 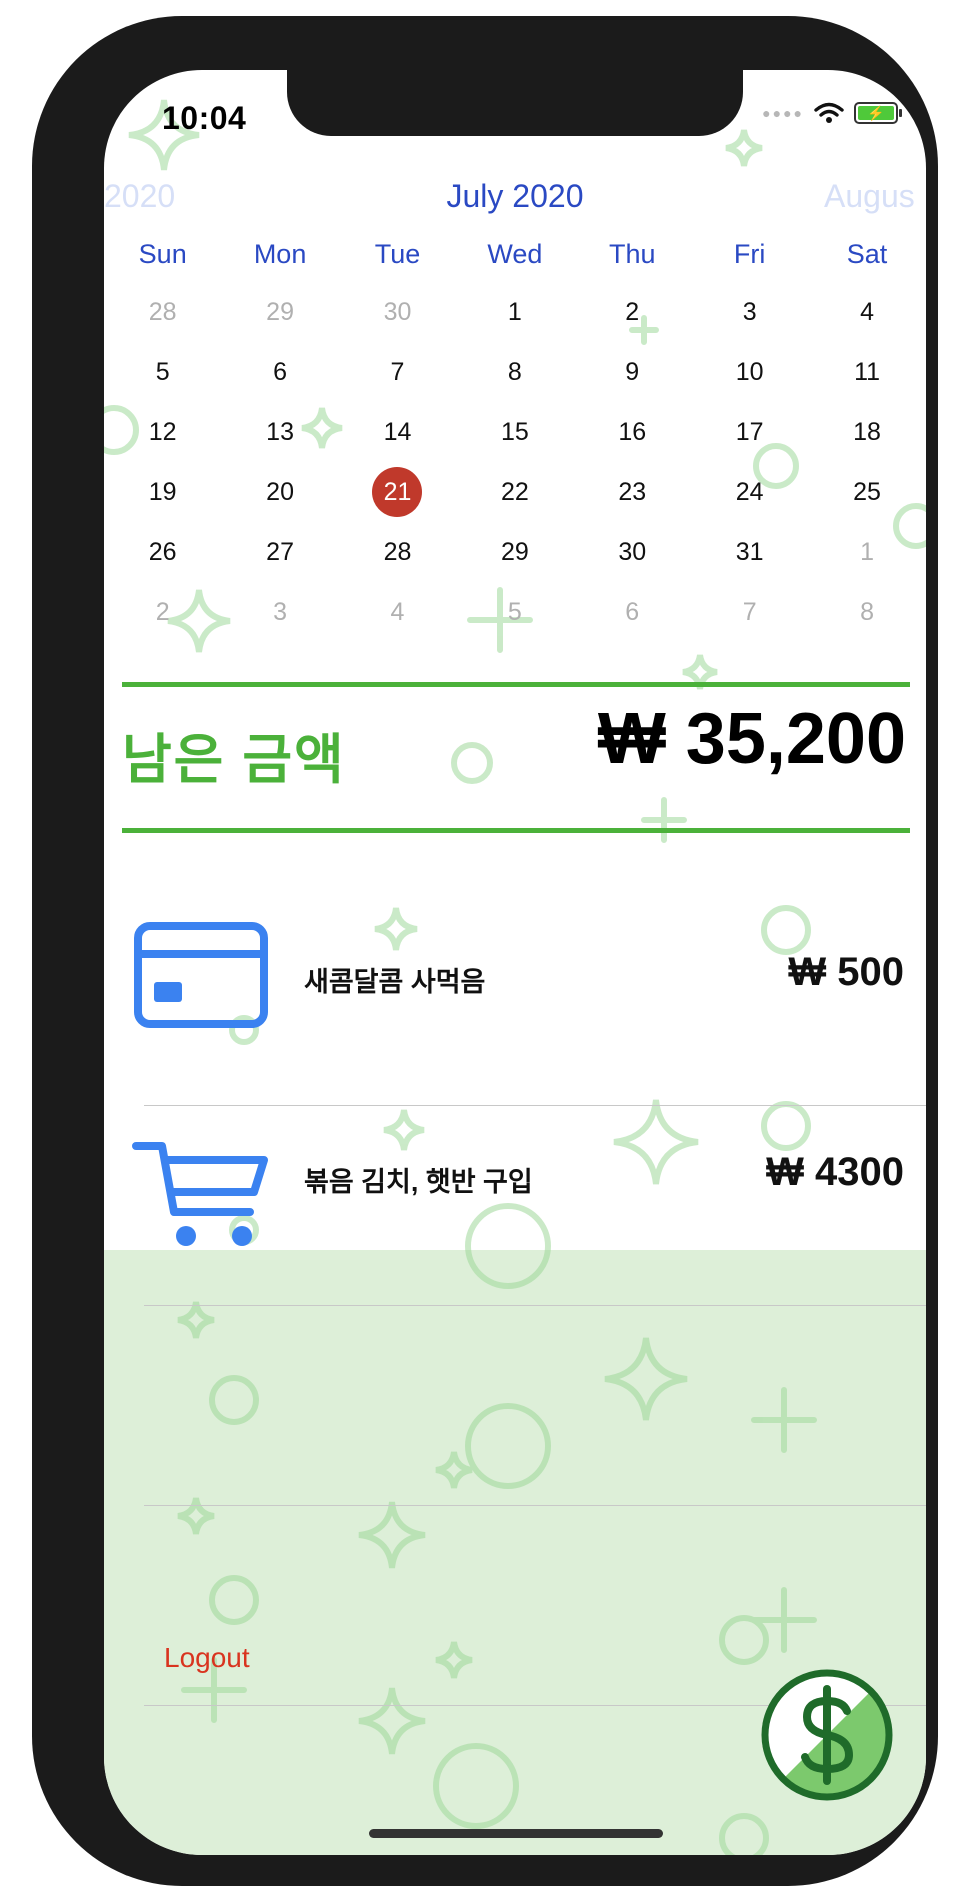 What do you see at coordinates (878, 113) in the screenshot?
I see `battery-icon: ⚡` at bounding box center [878, 113].